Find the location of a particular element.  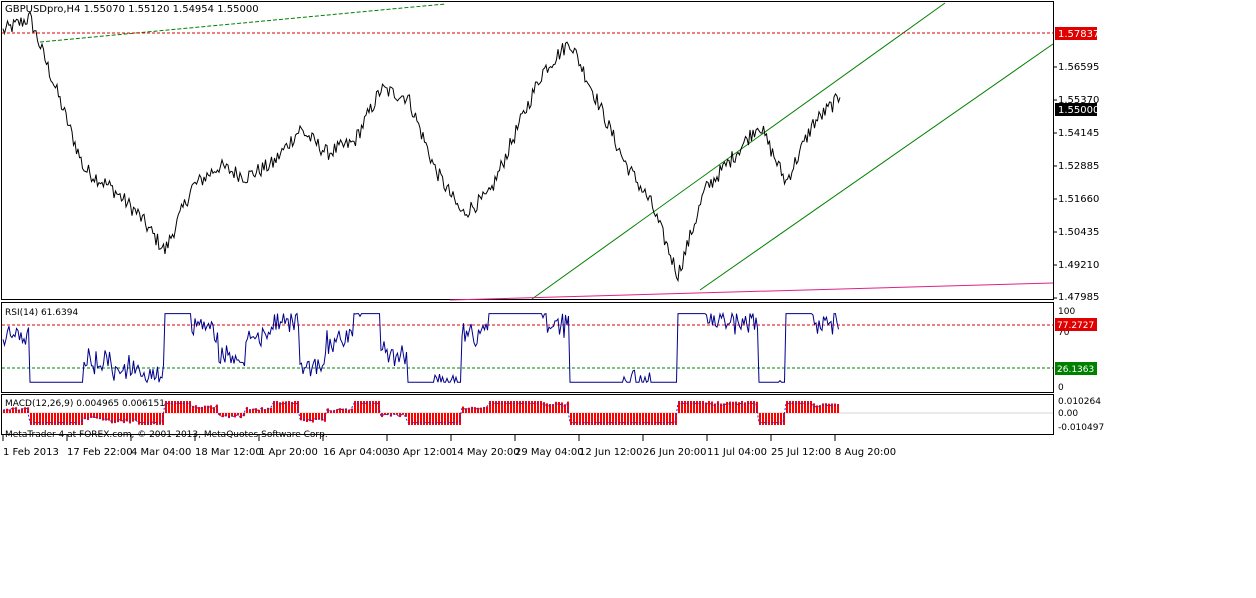

rsi-header: RSI(14) 61.6394 is located at coordinates (41, 313).